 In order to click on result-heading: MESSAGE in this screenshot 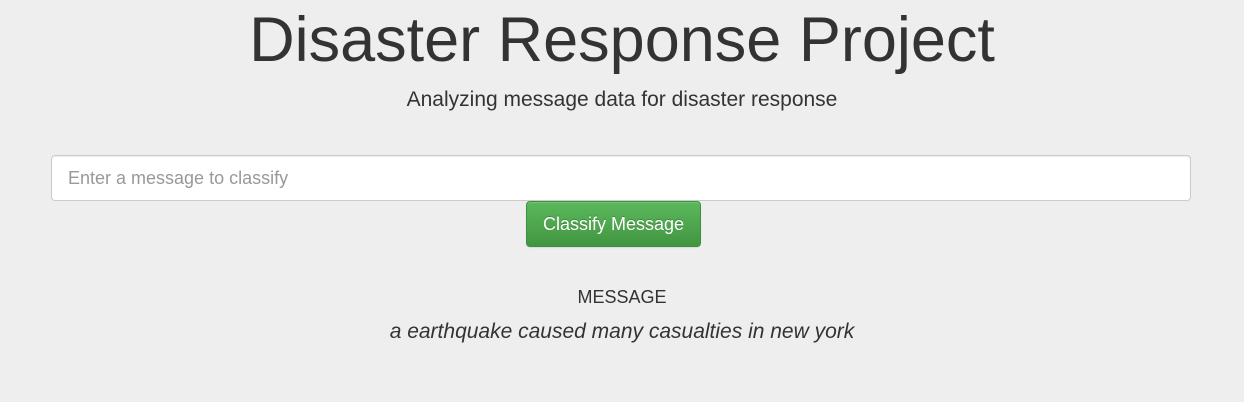, I will do `click(622, 297)`.